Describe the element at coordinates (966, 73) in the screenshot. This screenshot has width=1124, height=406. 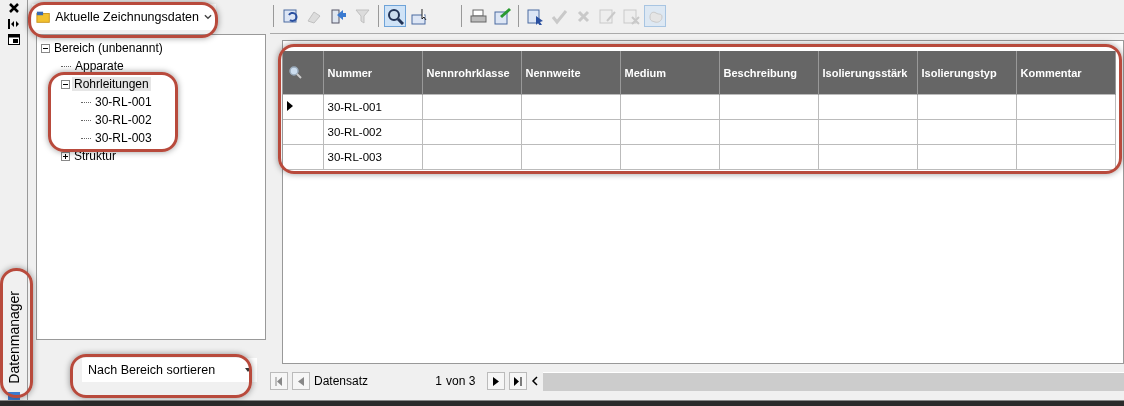
I see `column-header: Isolierungstyp` at that location.